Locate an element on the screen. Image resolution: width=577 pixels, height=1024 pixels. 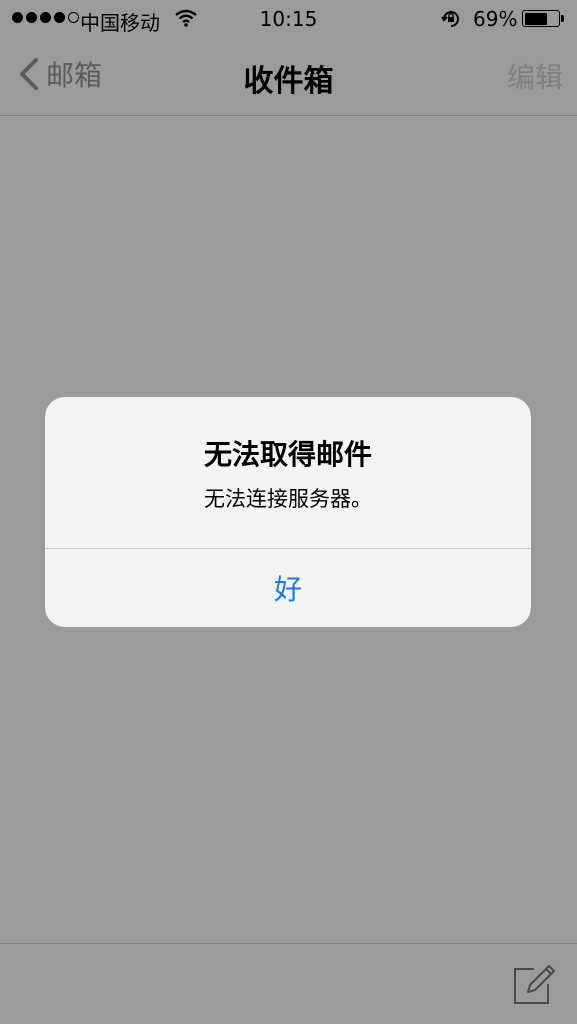
rotation-lock-icon is located at coordinates (451, 21).